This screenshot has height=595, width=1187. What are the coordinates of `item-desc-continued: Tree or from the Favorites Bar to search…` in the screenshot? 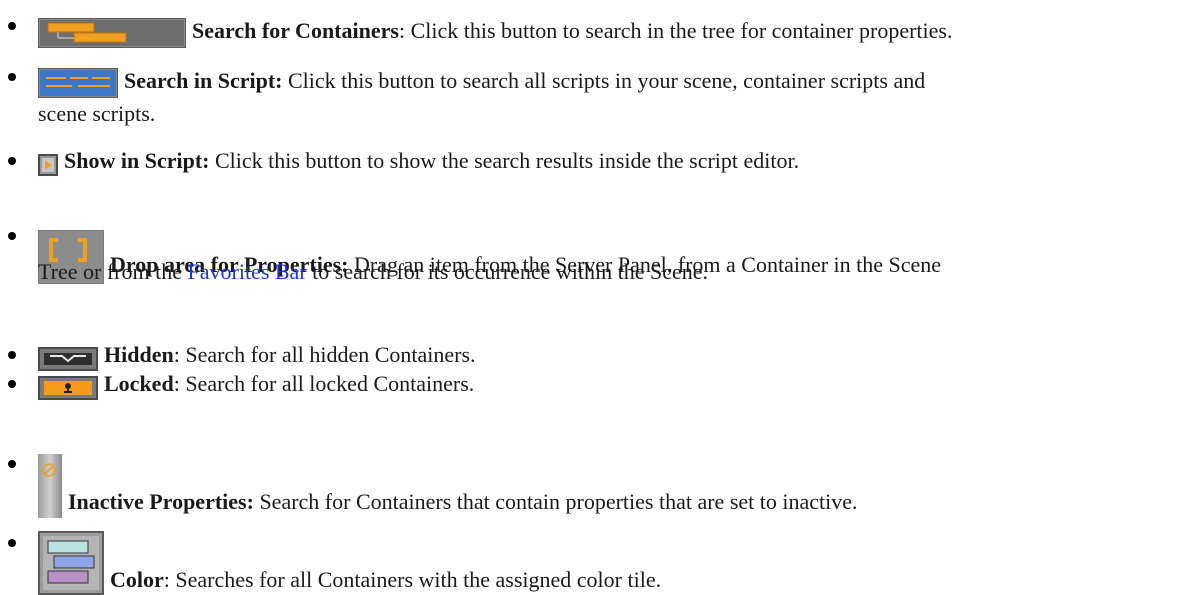 It's located at (373, 272).